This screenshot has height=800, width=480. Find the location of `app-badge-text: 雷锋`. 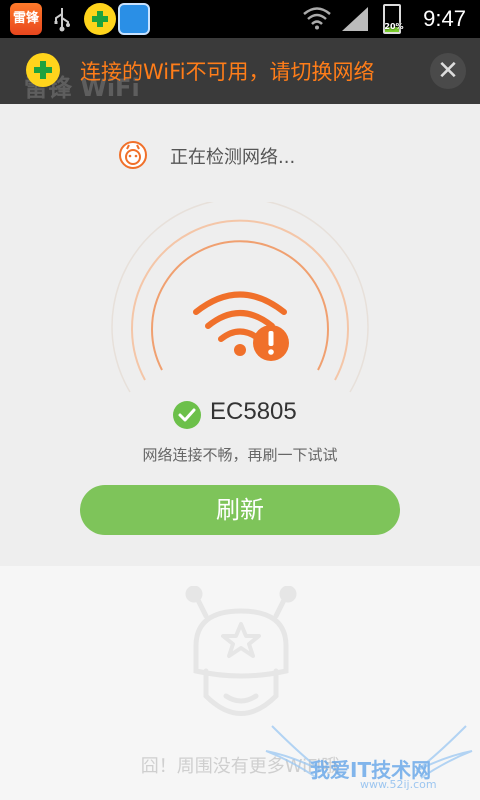

app-badge-text: 雷锋 is located at coordinates (25, 18).